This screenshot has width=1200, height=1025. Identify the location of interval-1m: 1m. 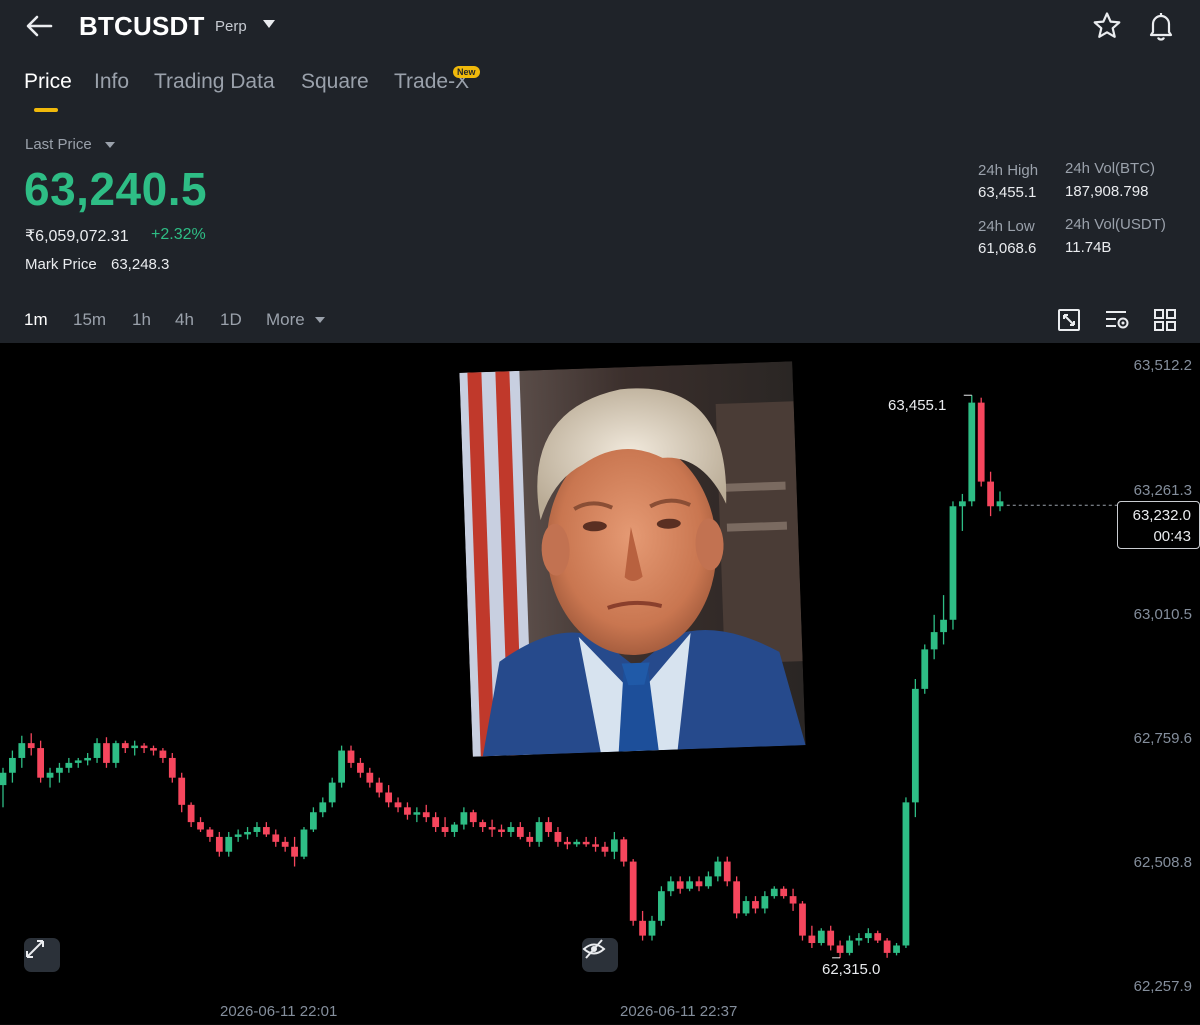
(36, 320).